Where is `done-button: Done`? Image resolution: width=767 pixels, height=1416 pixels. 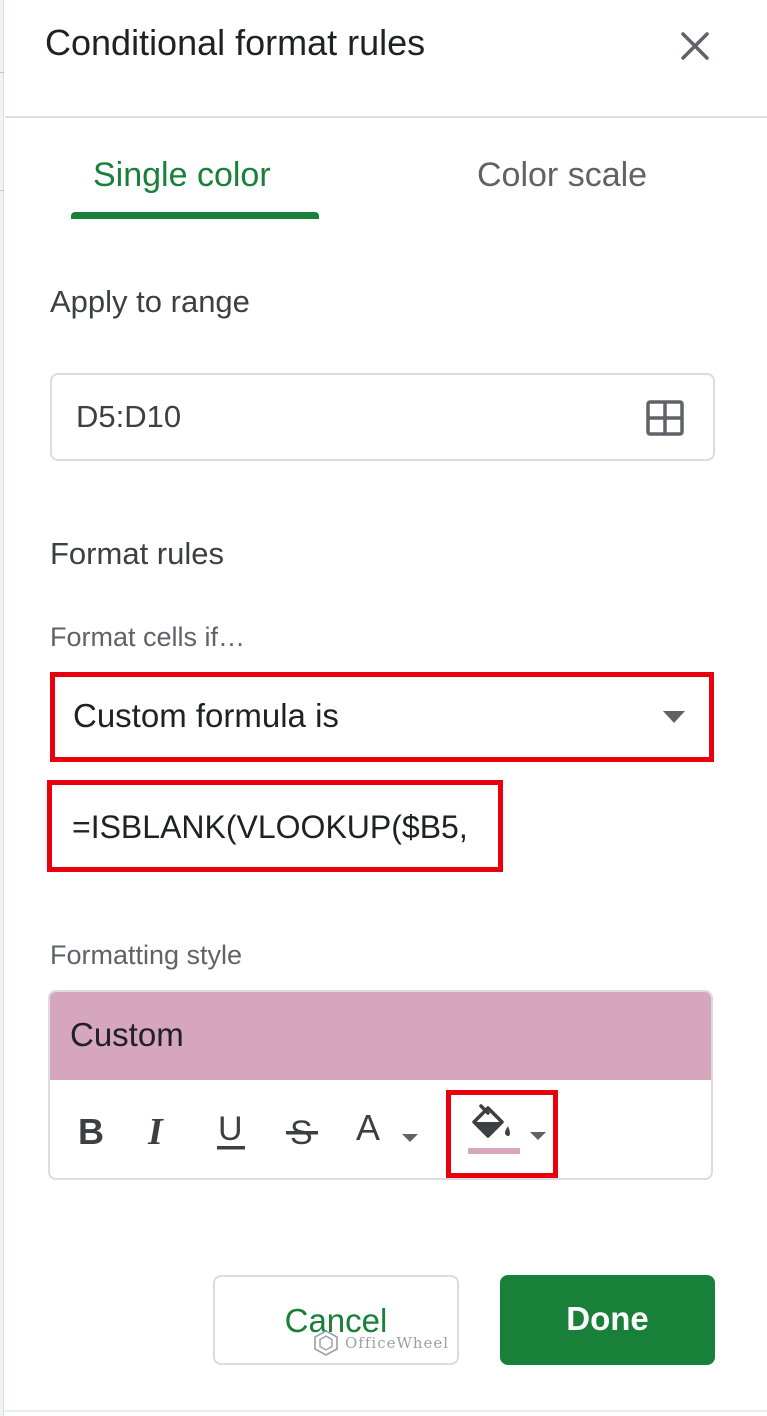 done-button: Done is located at coordinates (607, 1320).